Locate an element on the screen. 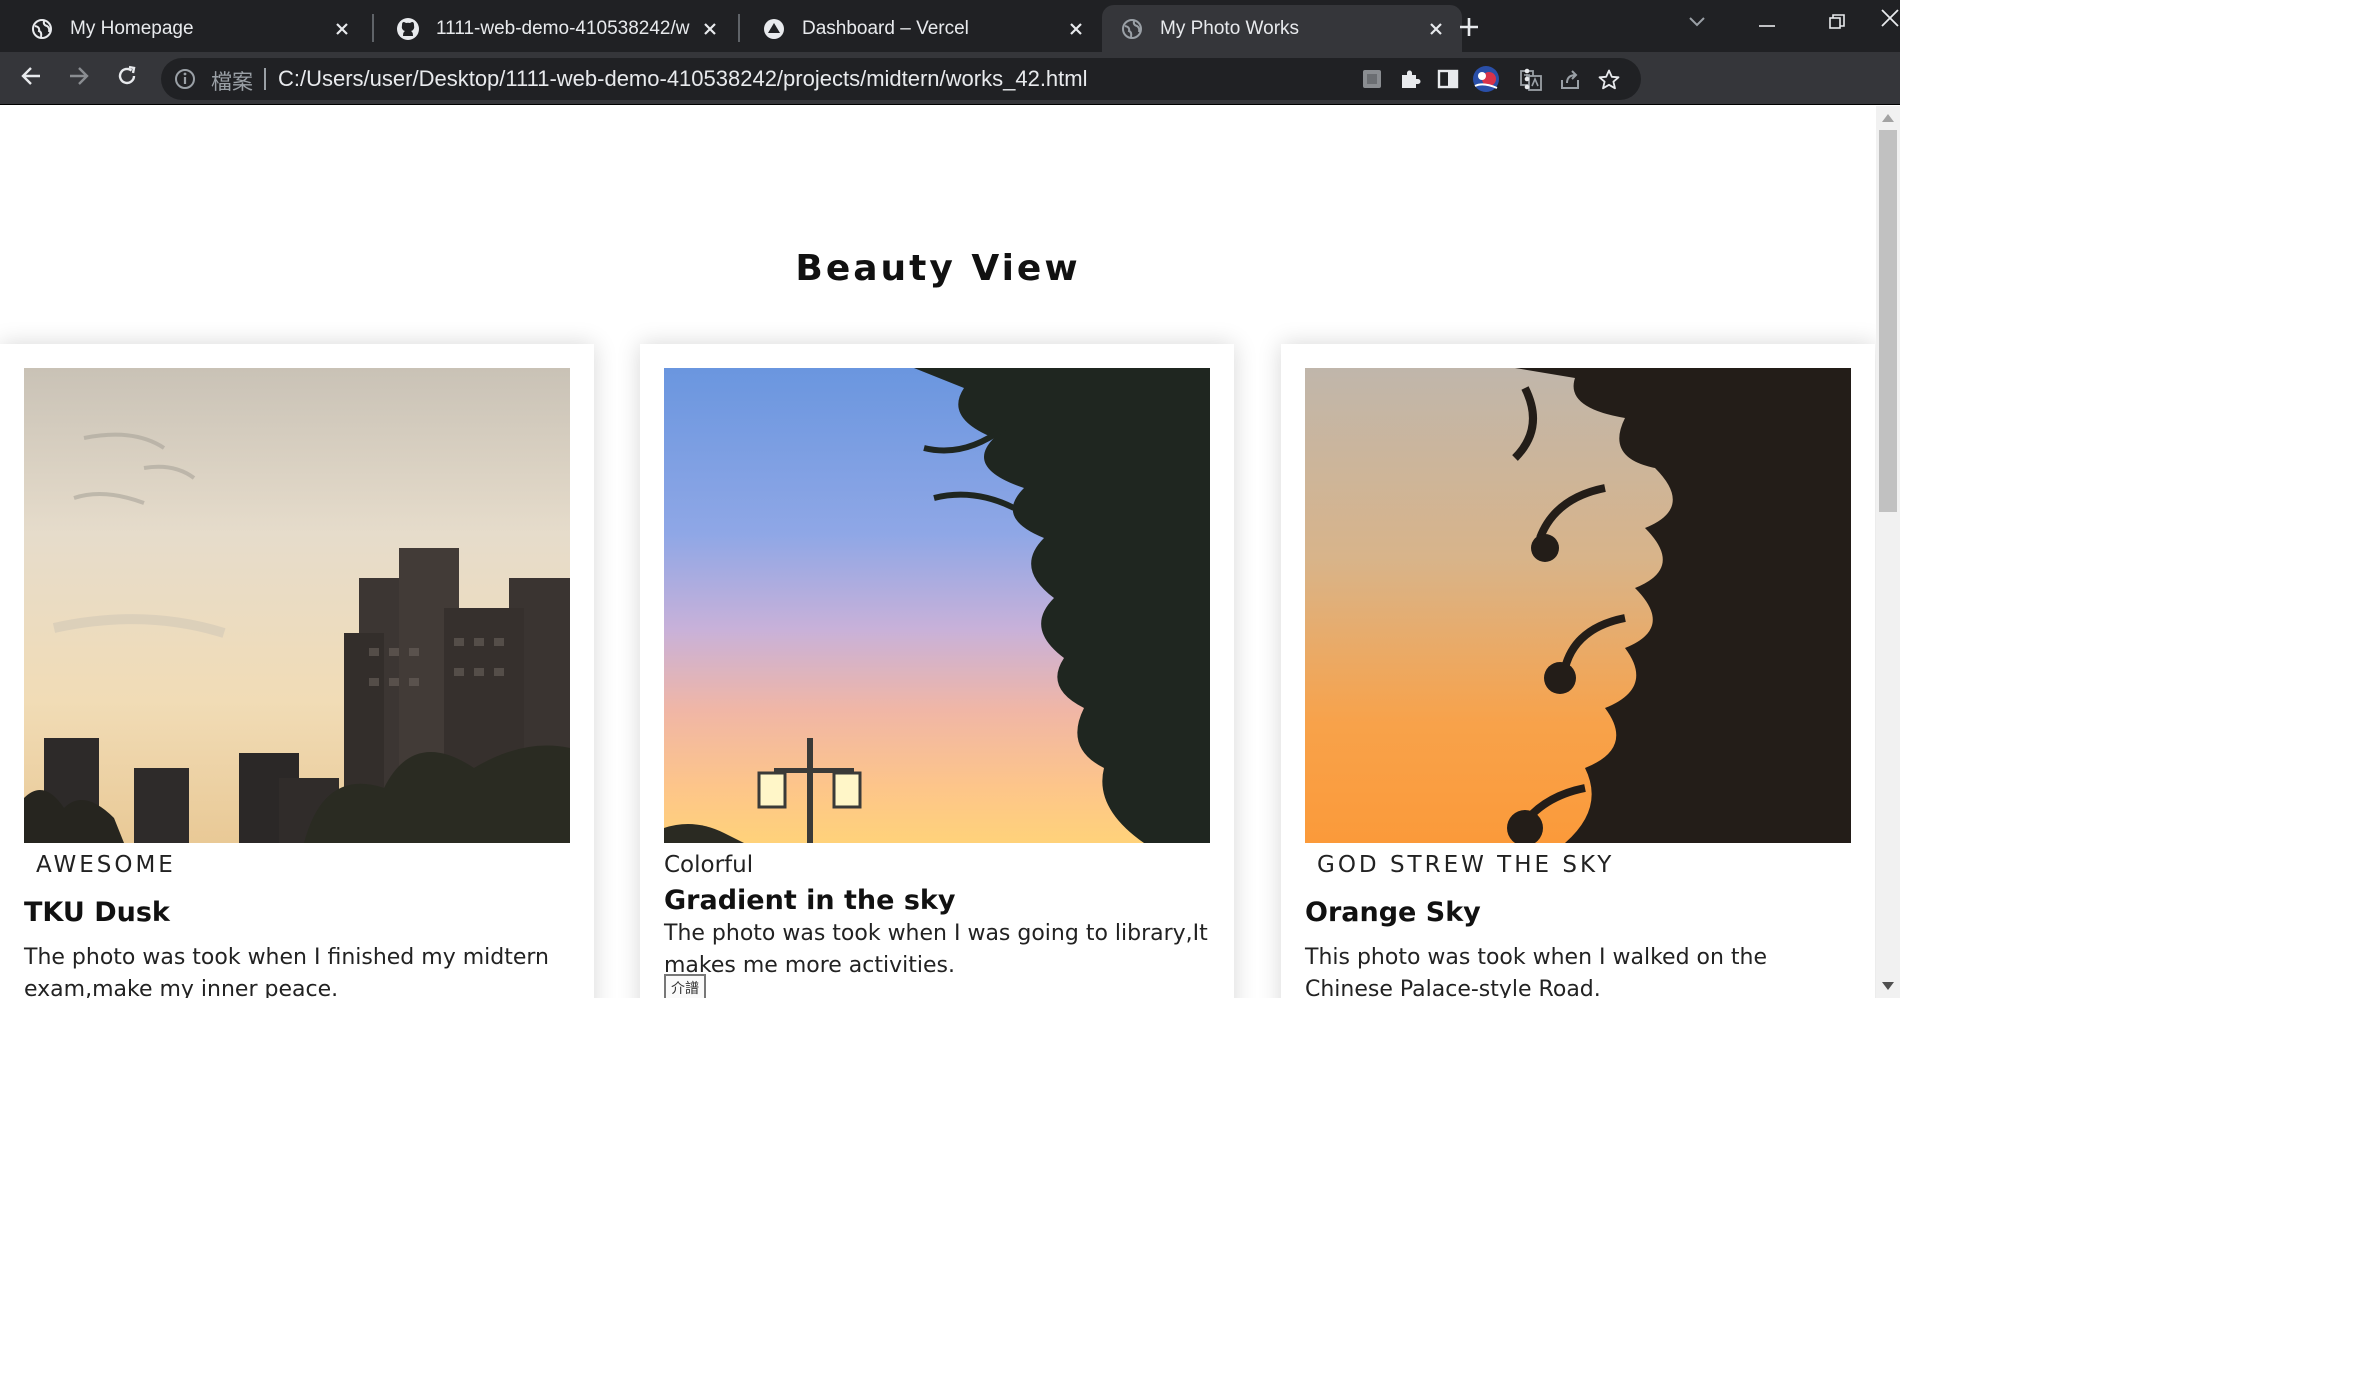 The image size is (2376, 1381). tab-title: My Homepage is located at coordinates (132, 28).